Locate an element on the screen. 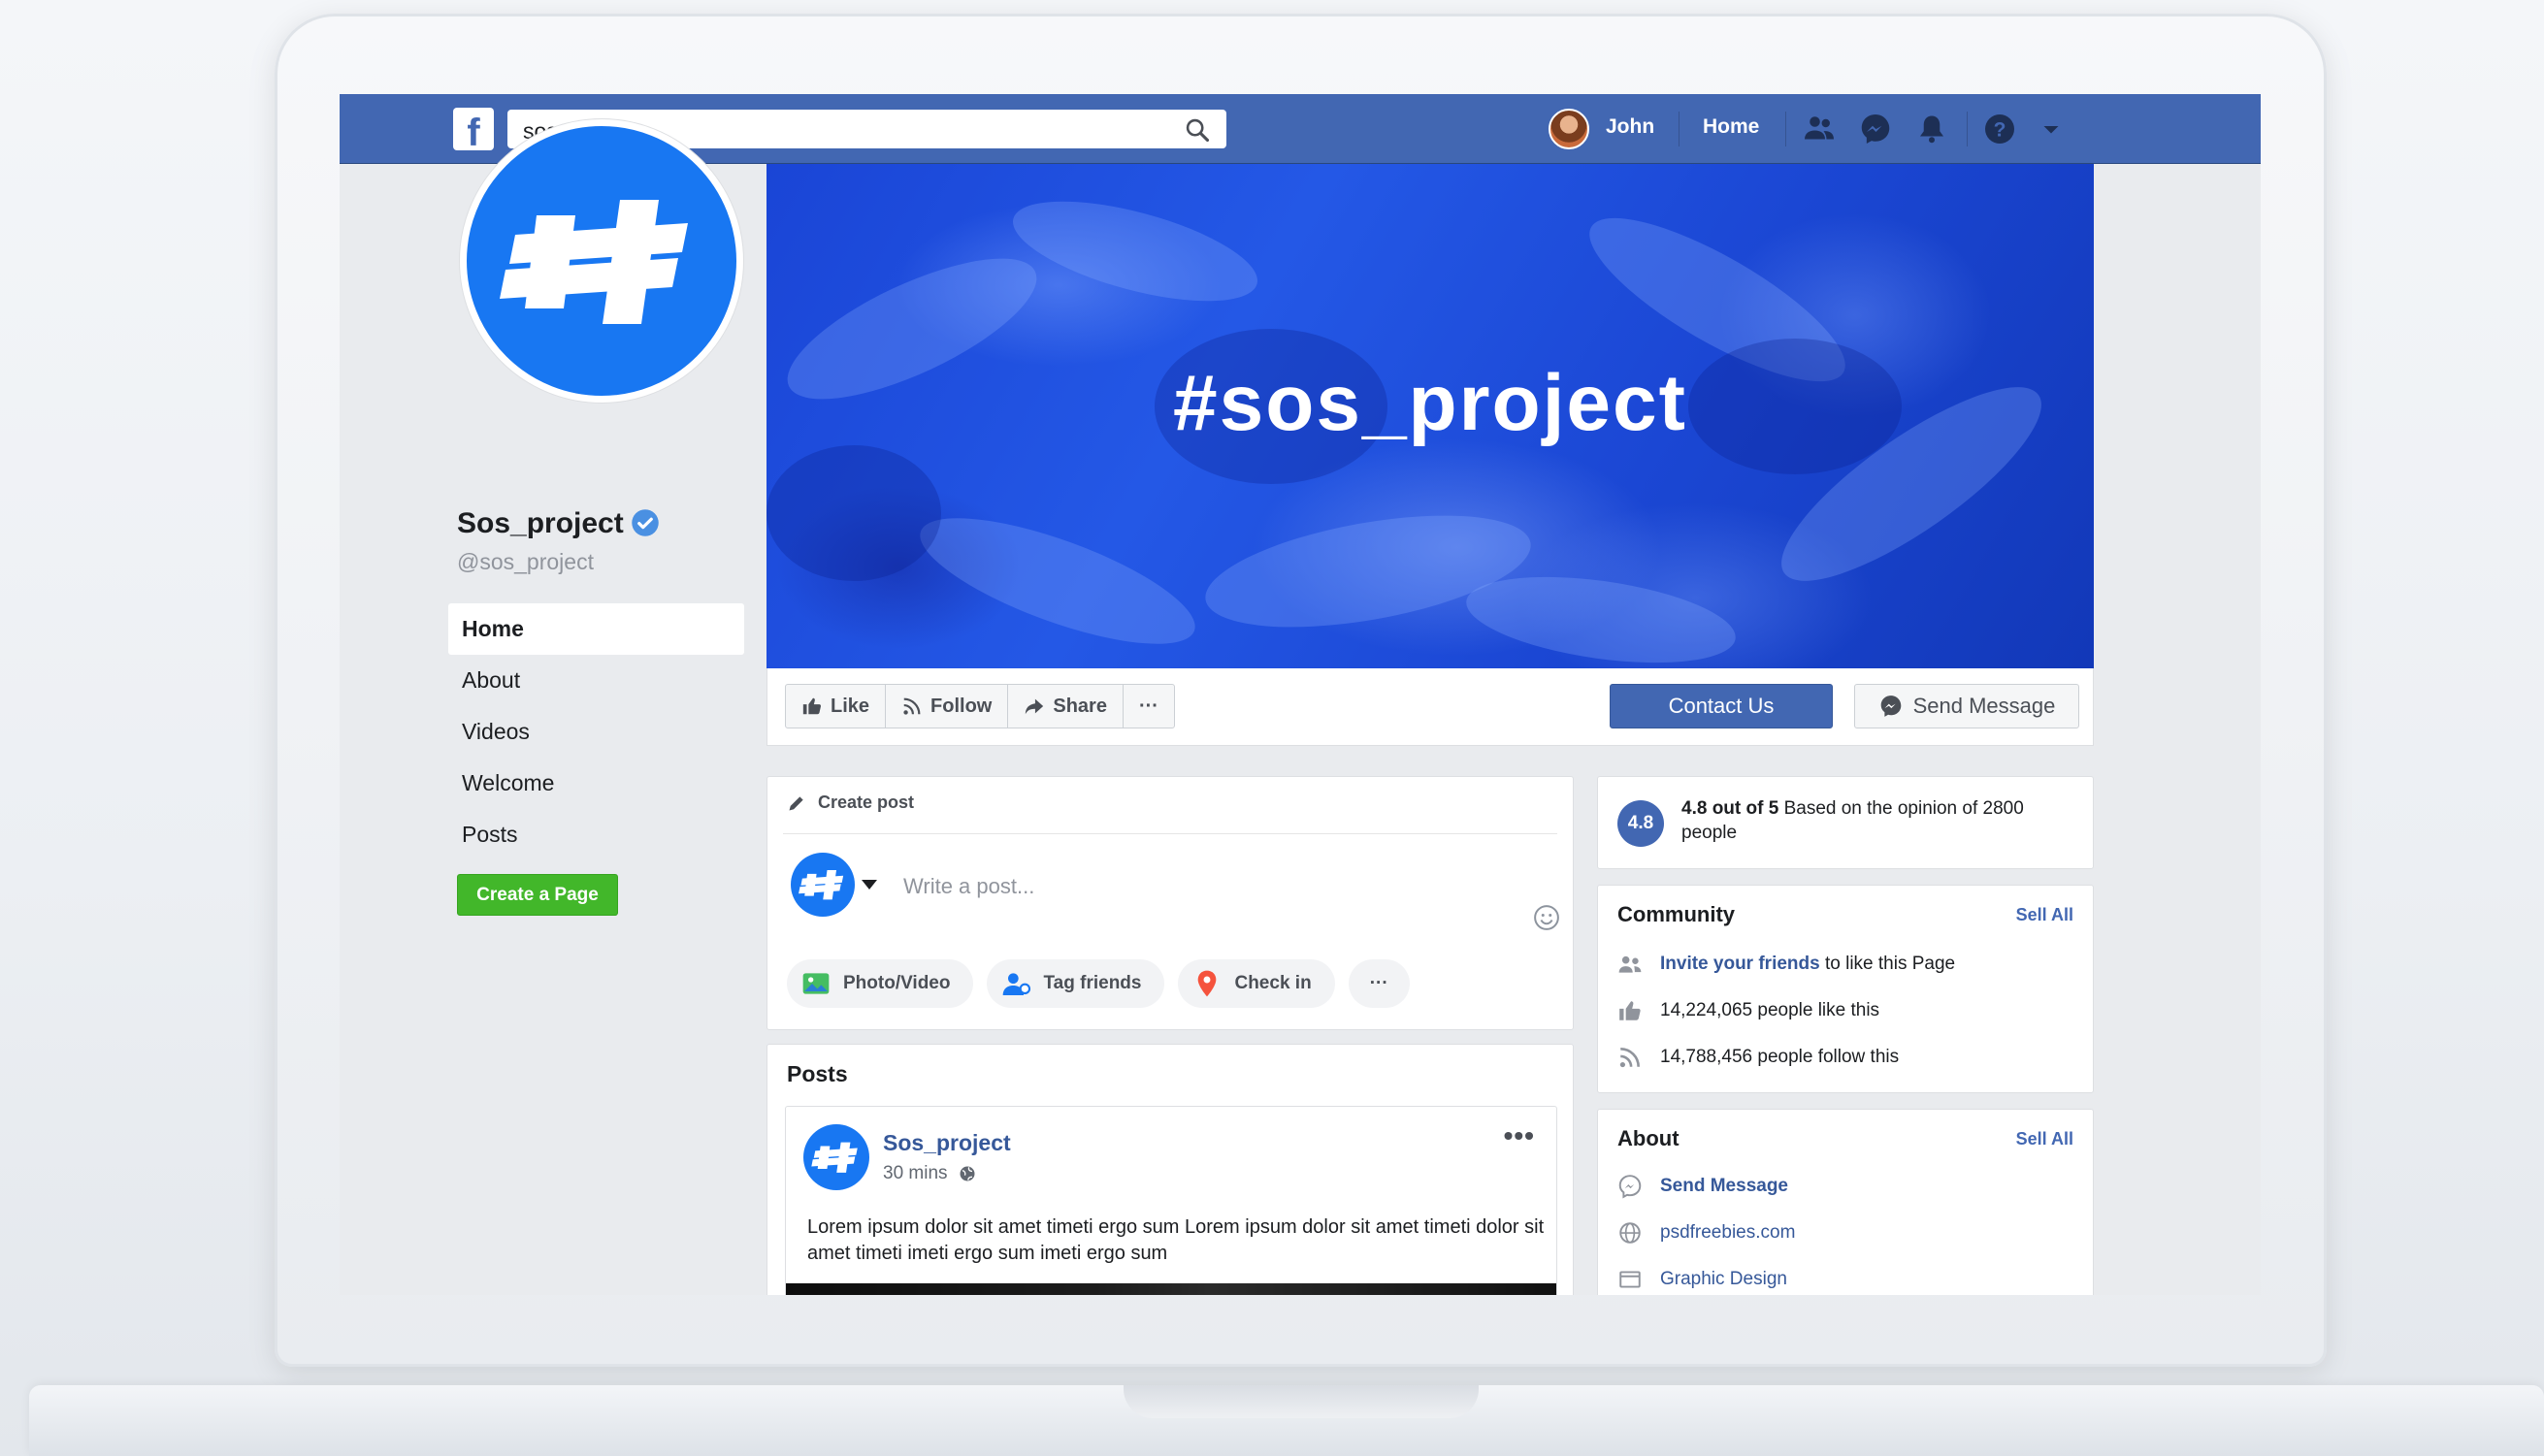  create-post-header: Create post is located at coordinates (850, 803).